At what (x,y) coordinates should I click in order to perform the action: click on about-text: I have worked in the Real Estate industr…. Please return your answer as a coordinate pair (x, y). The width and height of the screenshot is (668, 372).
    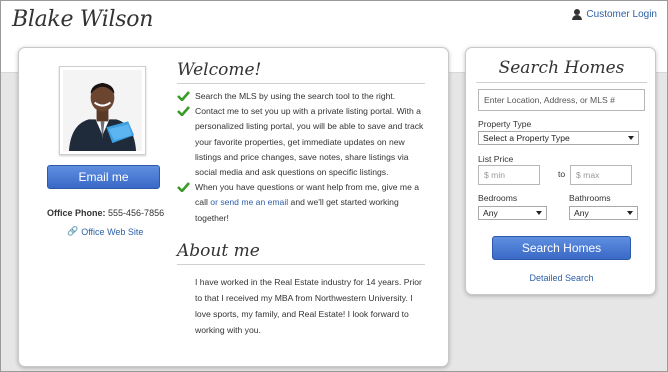
    Looking at the image, I should click on (308, 306).